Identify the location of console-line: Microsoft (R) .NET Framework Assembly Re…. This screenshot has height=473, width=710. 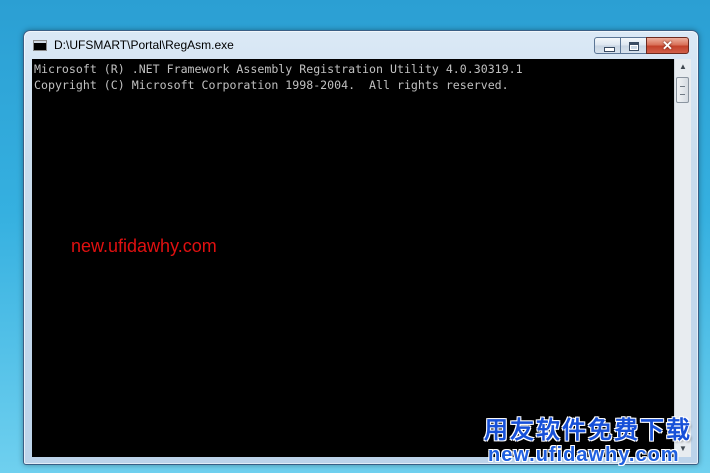
(278, 69).